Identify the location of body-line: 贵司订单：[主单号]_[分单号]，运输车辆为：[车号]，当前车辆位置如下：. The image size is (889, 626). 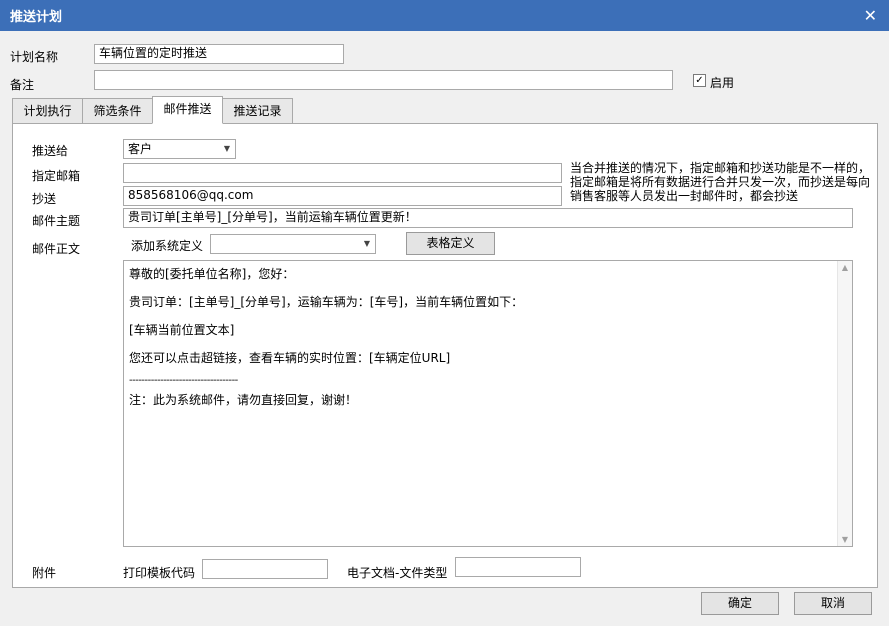
(326, 302).